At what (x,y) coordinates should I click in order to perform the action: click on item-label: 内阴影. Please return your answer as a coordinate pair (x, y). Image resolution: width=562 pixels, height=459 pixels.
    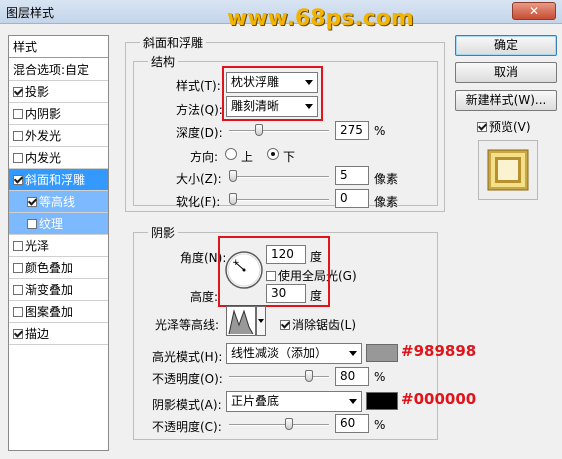
    Looking at the image, I should click on (43, 114).